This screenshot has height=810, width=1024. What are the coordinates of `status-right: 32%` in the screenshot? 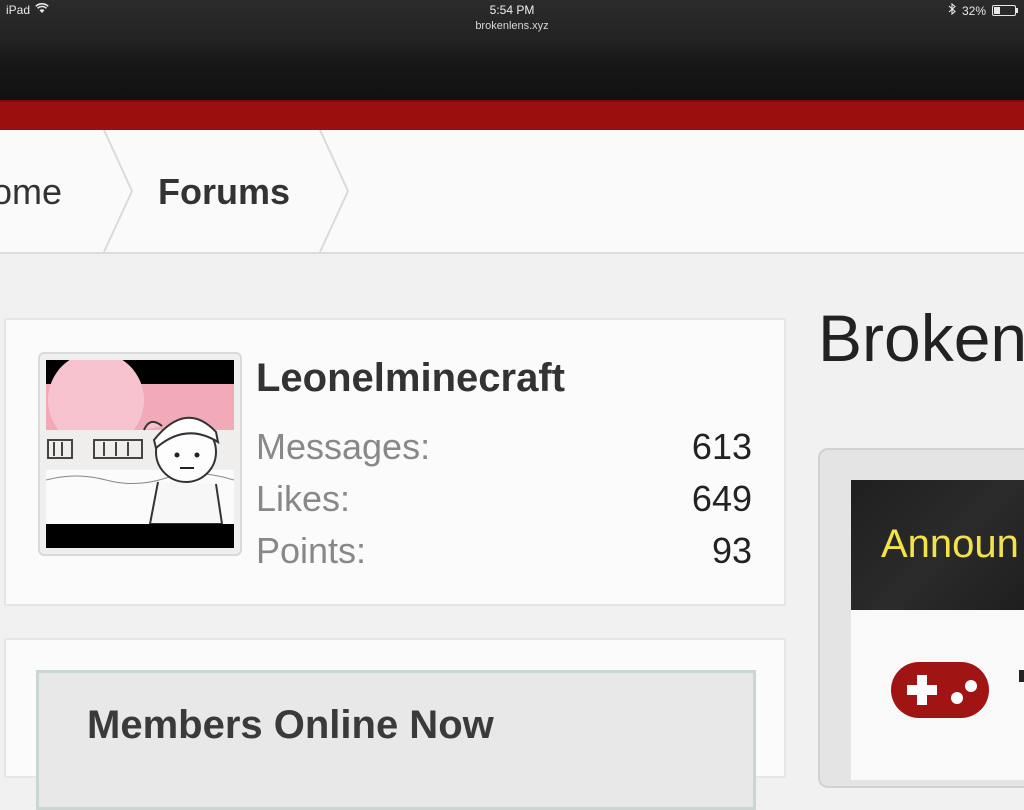 It's located at (983, 10).